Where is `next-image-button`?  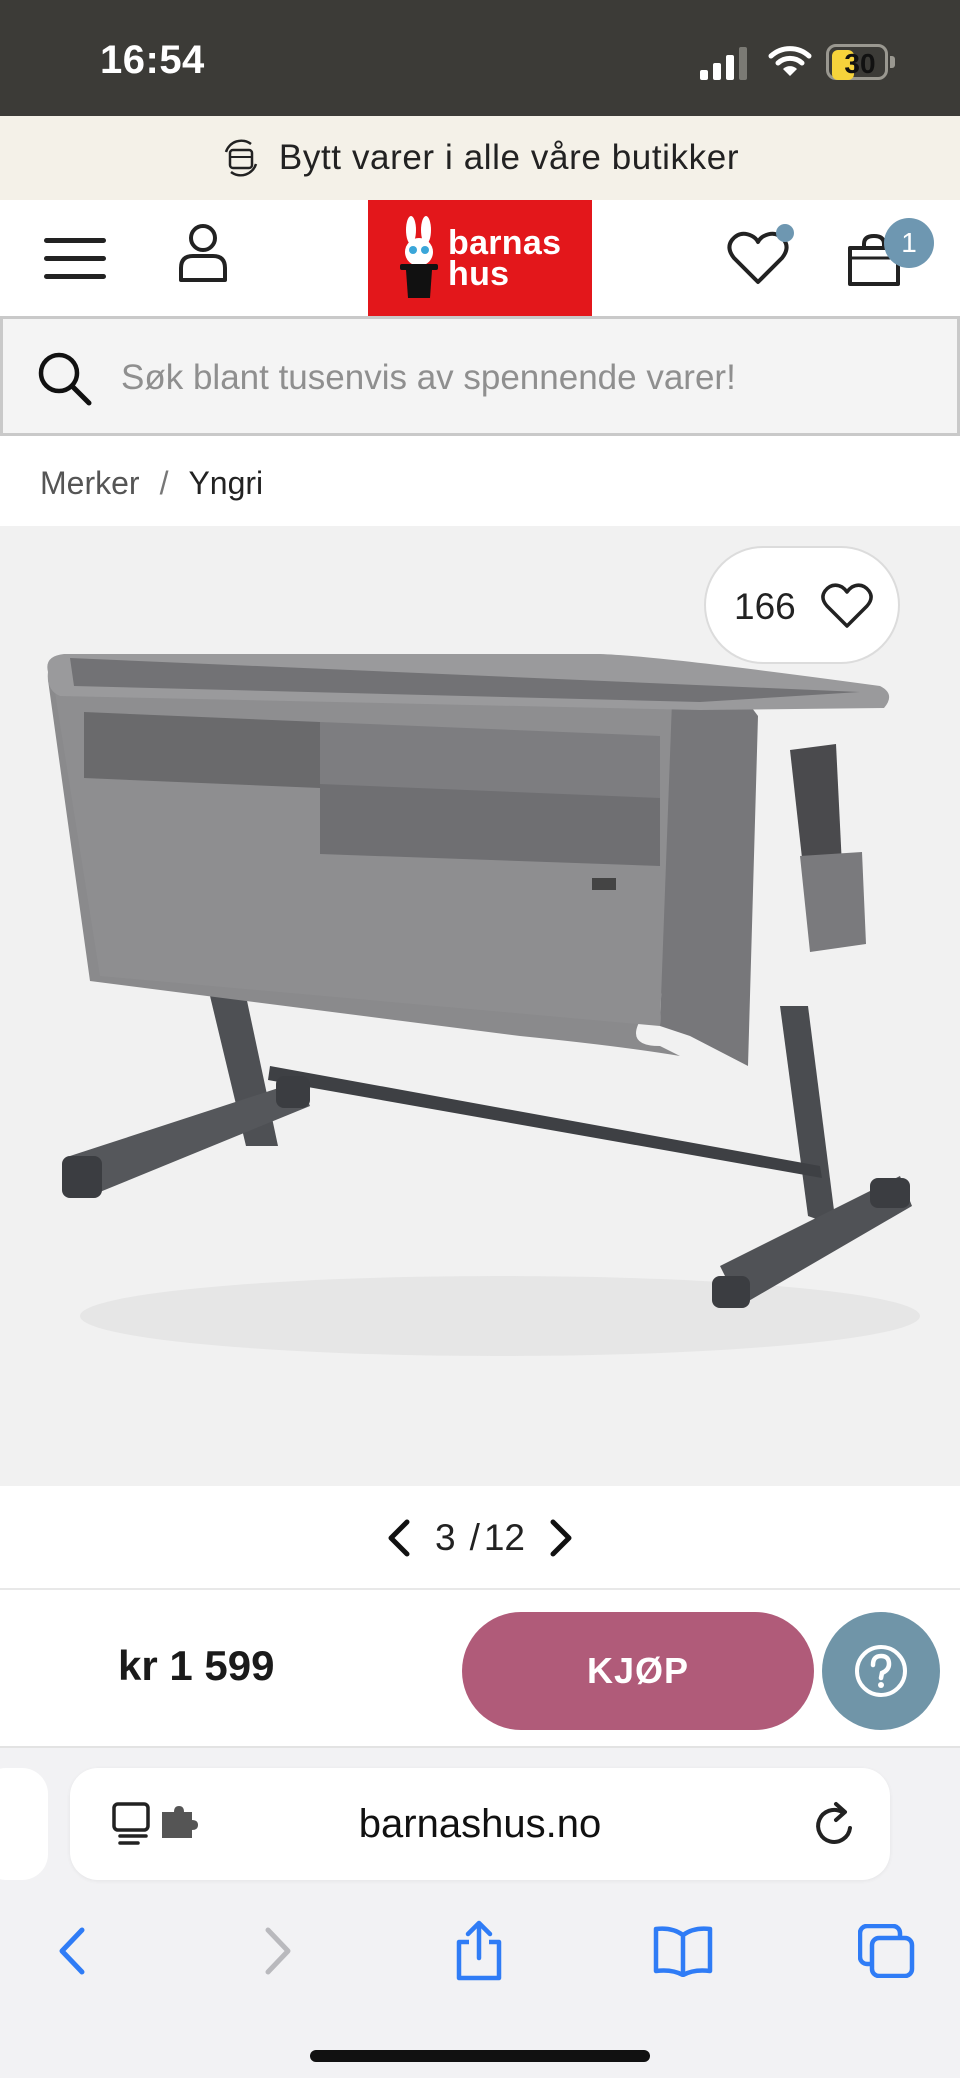
next-image-button is located at coordinates (561, 1538).